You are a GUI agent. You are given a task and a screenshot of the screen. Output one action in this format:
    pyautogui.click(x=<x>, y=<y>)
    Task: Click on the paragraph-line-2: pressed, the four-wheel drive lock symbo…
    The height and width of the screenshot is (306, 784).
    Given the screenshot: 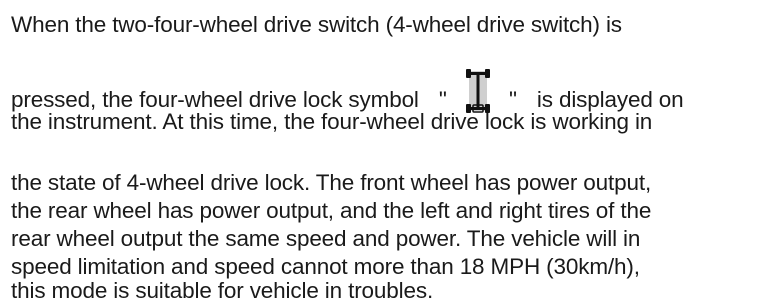 What is the action you would take?
    pyautogui.click(x=396, y=91)
    